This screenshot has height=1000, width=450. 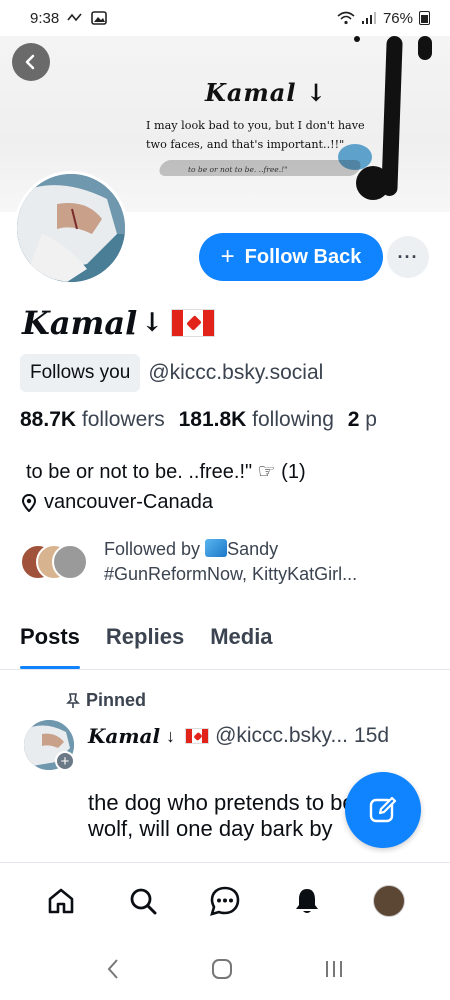 I want to click on compose-button, so click(x=383, y=810).